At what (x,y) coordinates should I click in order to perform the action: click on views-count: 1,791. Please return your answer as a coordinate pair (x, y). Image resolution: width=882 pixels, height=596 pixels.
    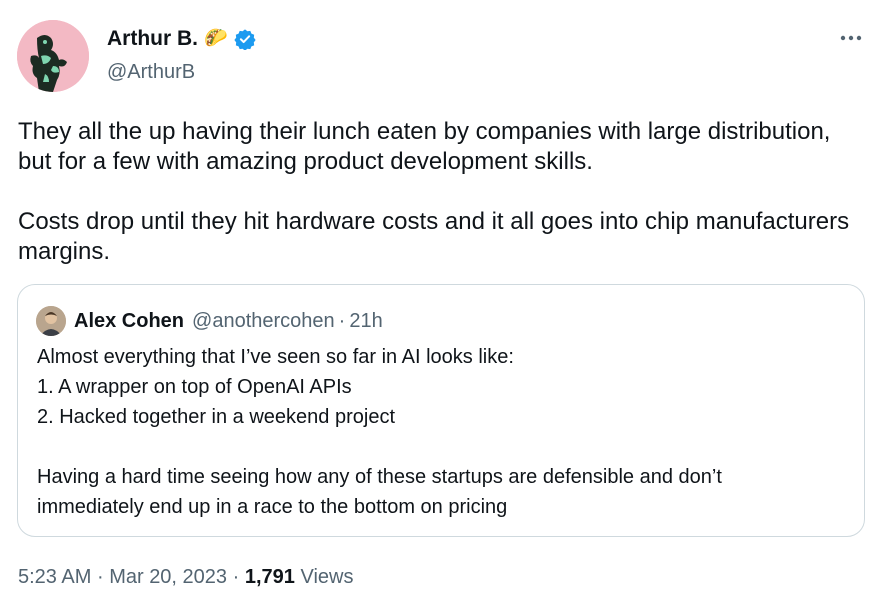
    Looking at the image, I should click on (269, 577).